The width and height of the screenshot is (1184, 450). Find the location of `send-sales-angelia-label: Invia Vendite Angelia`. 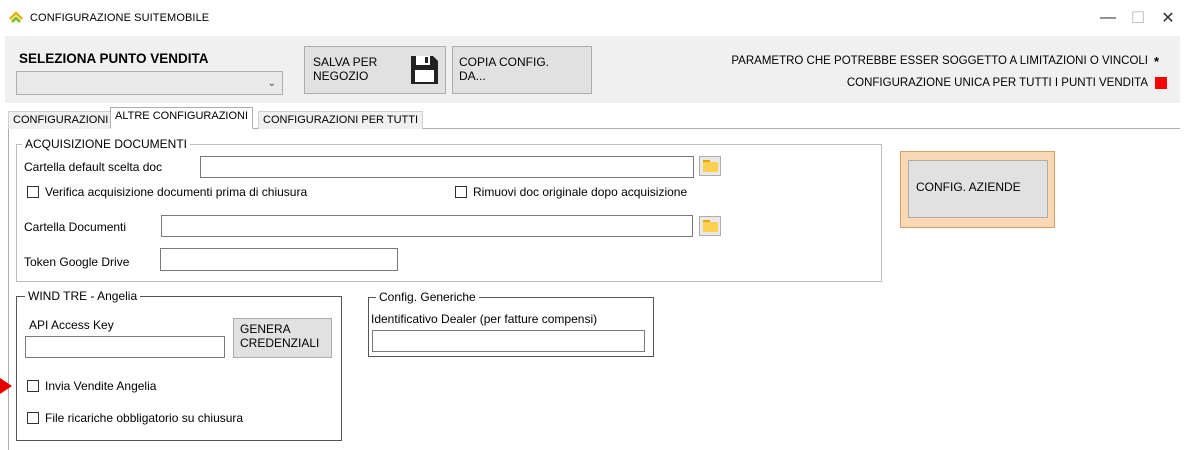

send-sales-angelia-label: Invia Vendite Angelia is located at coordinates (101, 386).